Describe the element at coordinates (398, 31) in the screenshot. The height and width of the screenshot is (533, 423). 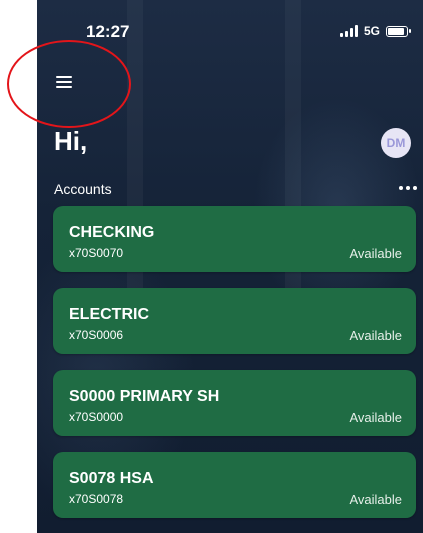
I see `battery-icon` at that location.